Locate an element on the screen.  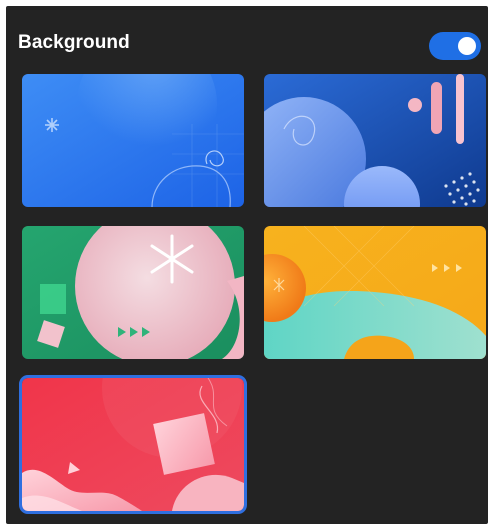
red-waves-image is located at coordinates (133, 444).